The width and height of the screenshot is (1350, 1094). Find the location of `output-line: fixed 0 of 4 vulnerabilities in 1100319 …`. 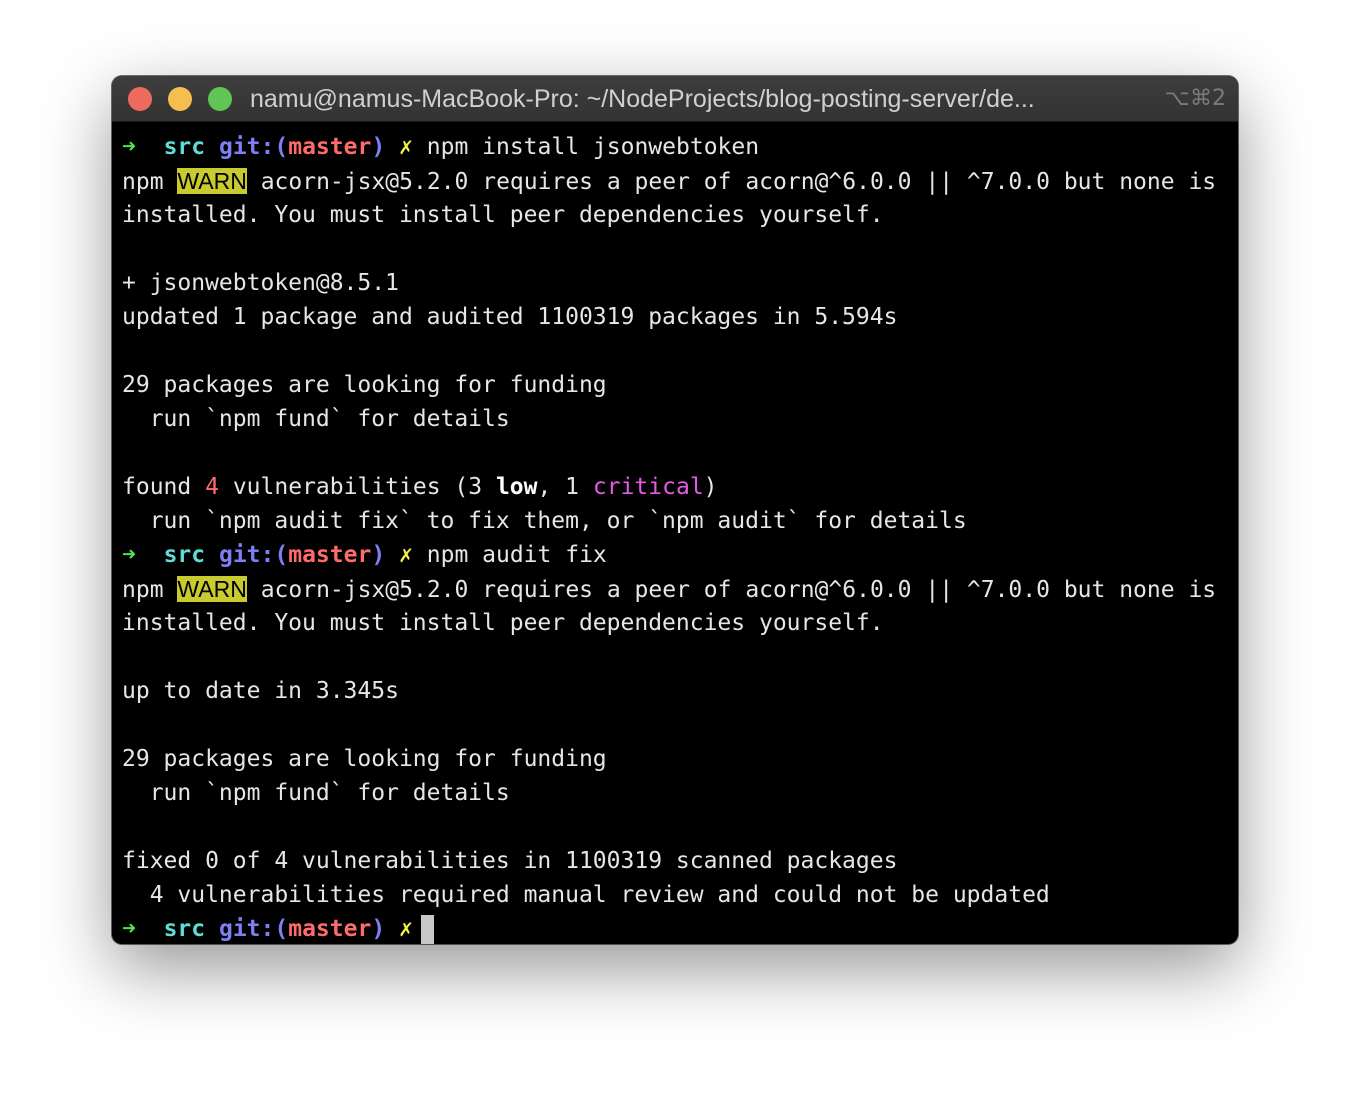

output-line: fixed 0 of 4 vulnerabilities in 1100319 … is located at coordinates (510, 861).